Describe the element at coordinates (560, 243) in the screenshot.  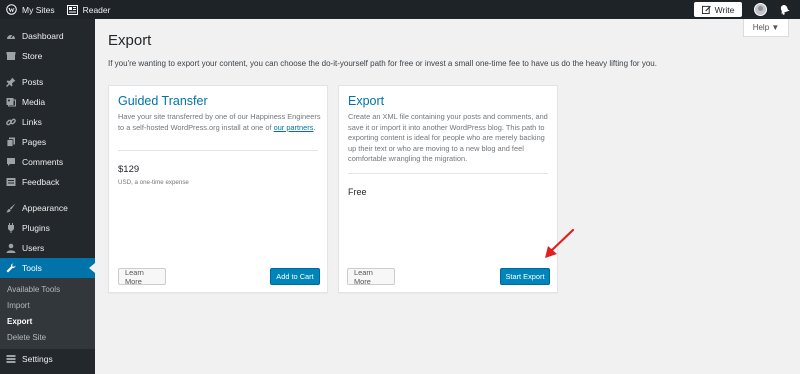
I see `annotation-arrow-icon` at that location.